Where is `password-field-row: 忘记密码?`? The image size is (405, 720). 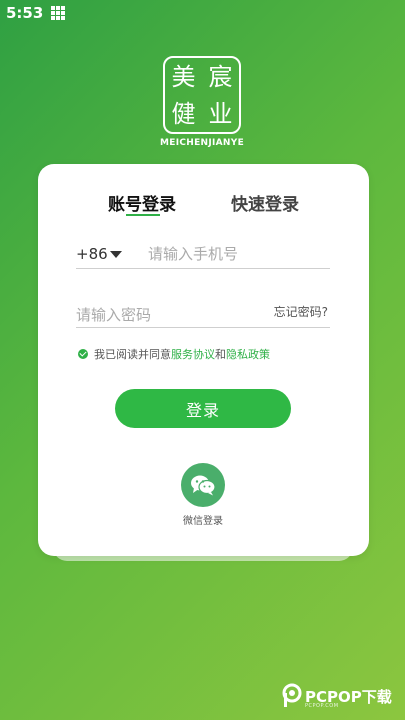 password-field-row: 忘记密码? is located at coordinates (203, 314).